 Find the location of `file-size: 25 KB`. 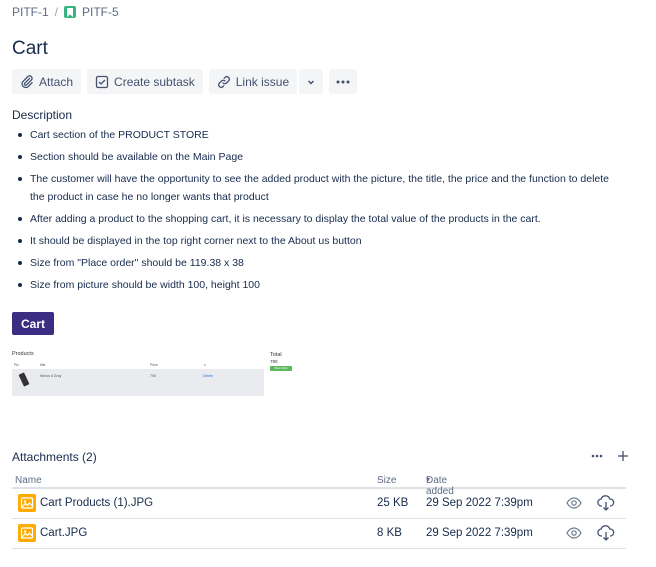

file-size: 25 KB is located at coordinates (393, 503).